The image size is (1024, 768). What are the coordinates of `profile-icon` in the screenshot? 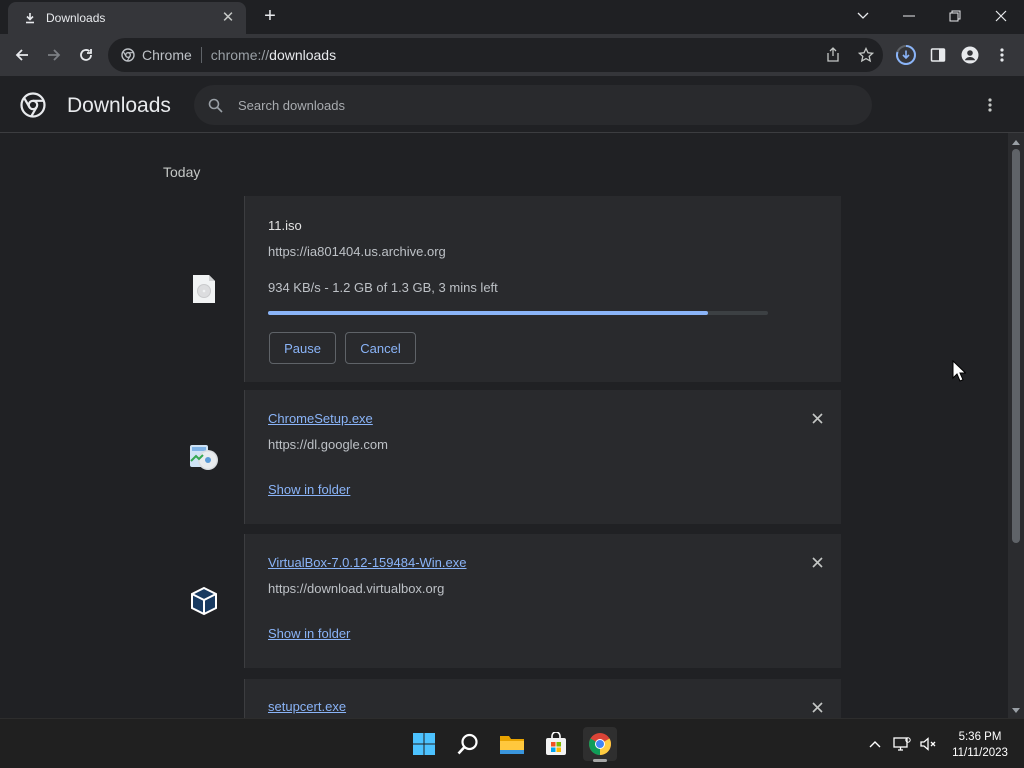 It's located at (970, 55).